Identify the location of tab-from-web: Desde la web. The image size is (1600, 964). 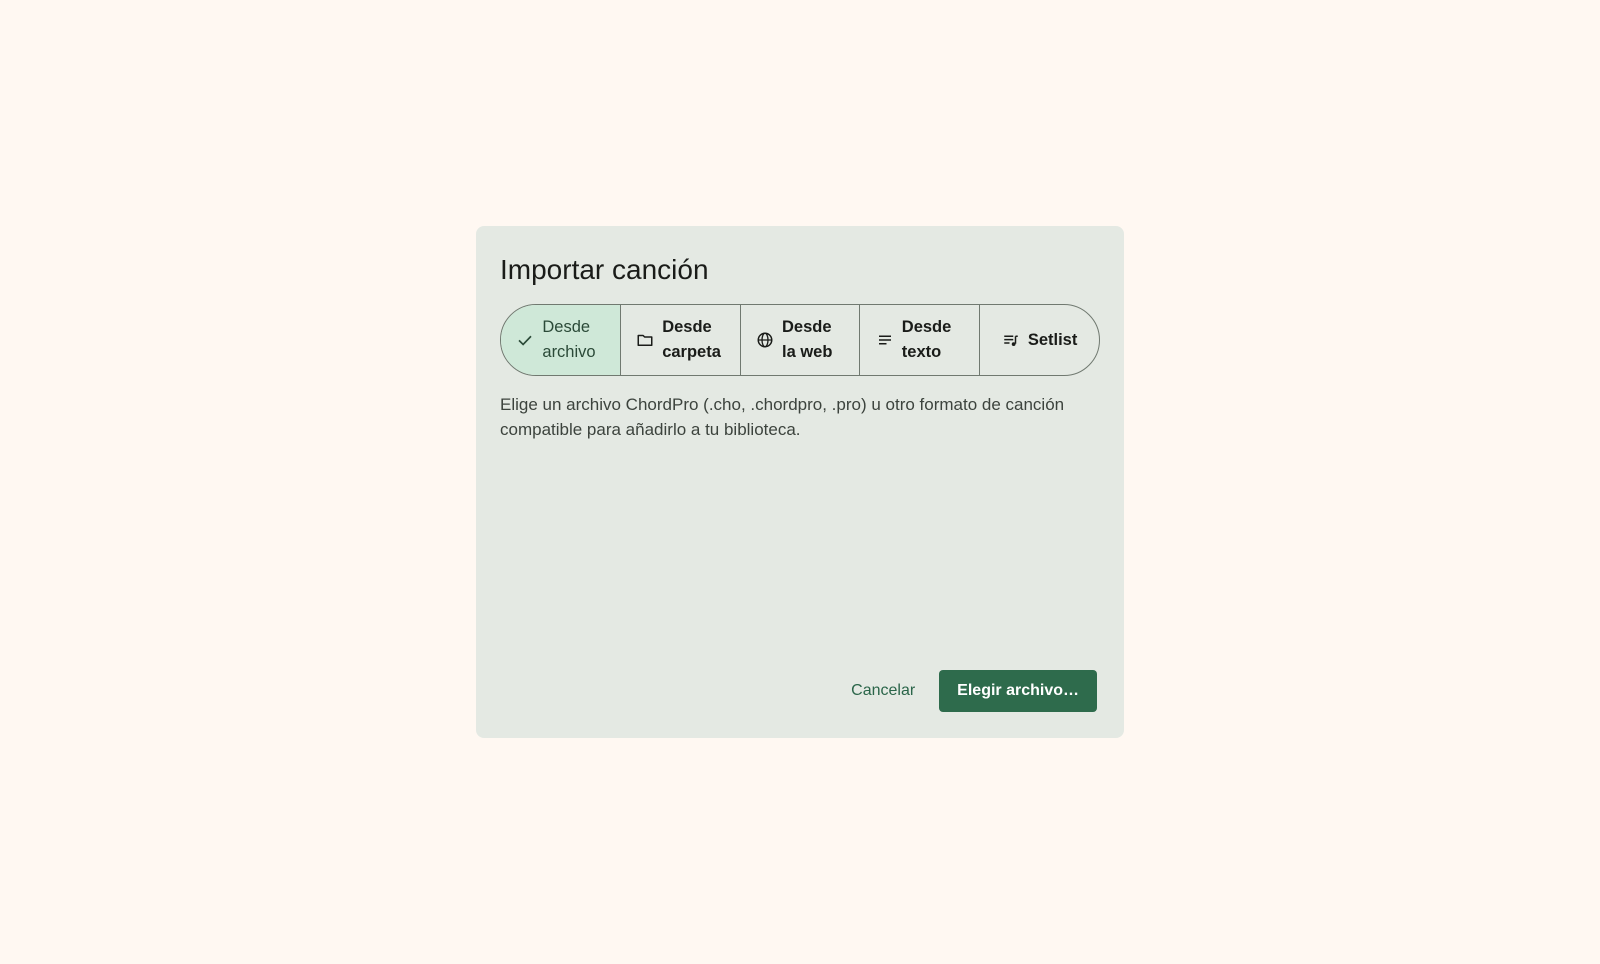
(801, 340).